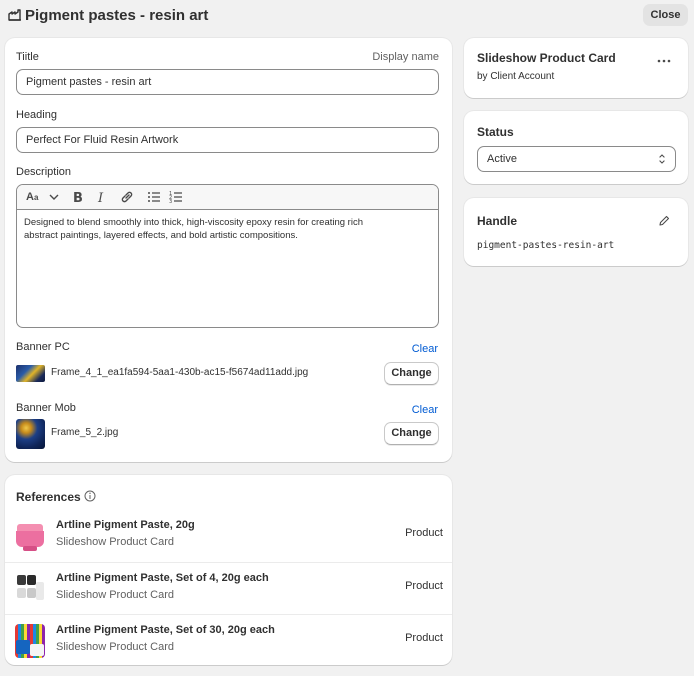 The height and width of the screenshot is (676, 694). I want to click on heading-label: Heading, so click(36, 115).